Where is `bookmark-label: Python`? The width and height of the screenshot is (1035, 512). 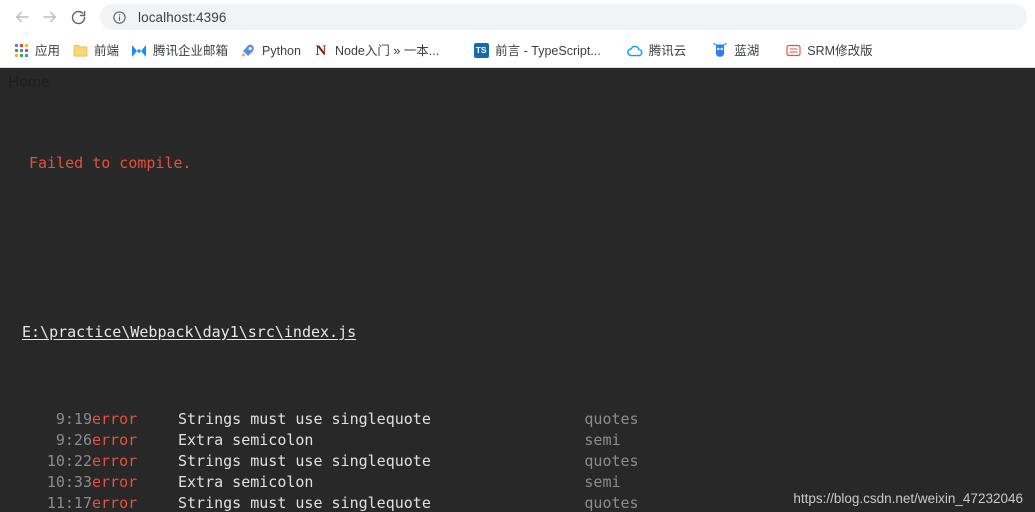
bookmark-label: Python is located at coordinates (281, 50).